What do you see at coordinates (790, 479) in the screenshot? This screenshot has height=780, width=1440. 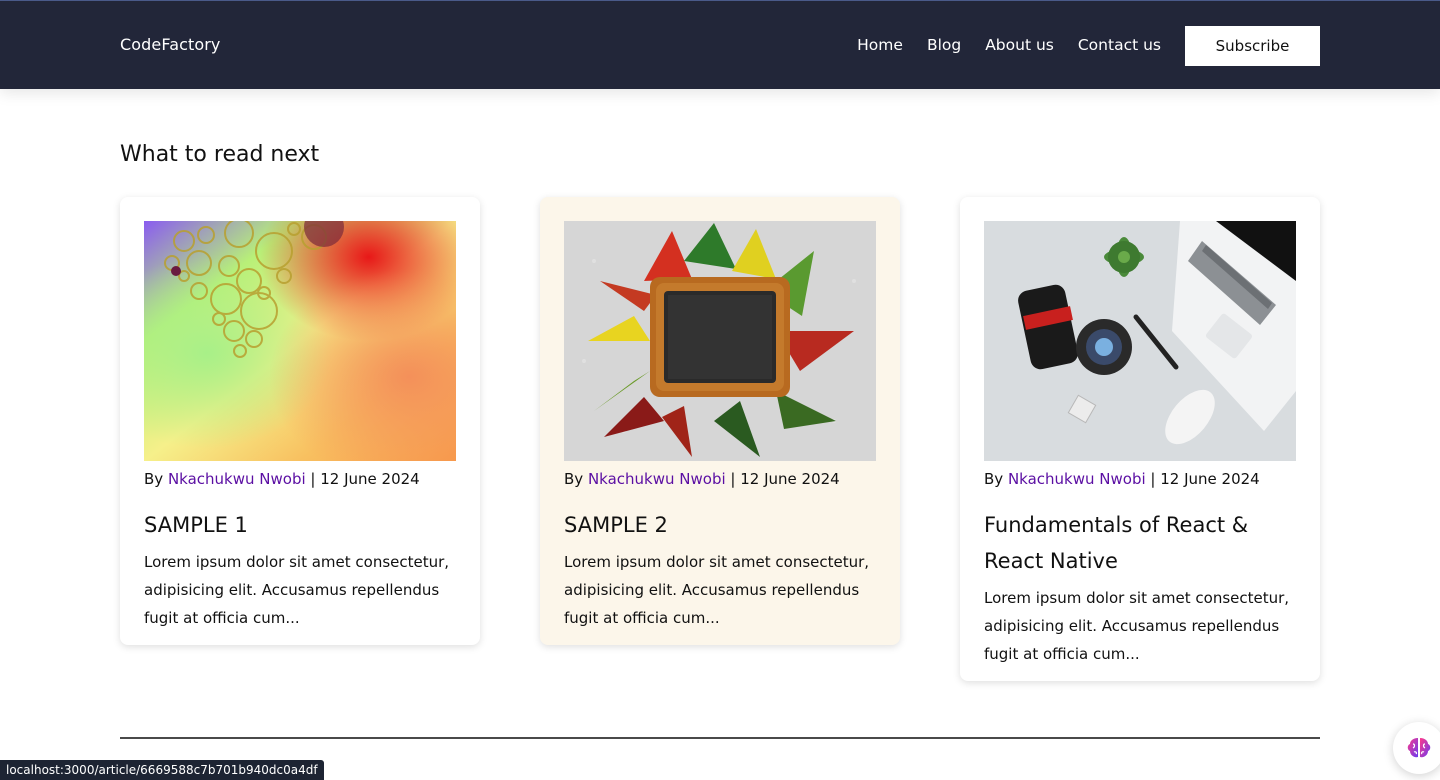 I see `article-date-2: 12 June 2024` at bounding box center [790, 479].